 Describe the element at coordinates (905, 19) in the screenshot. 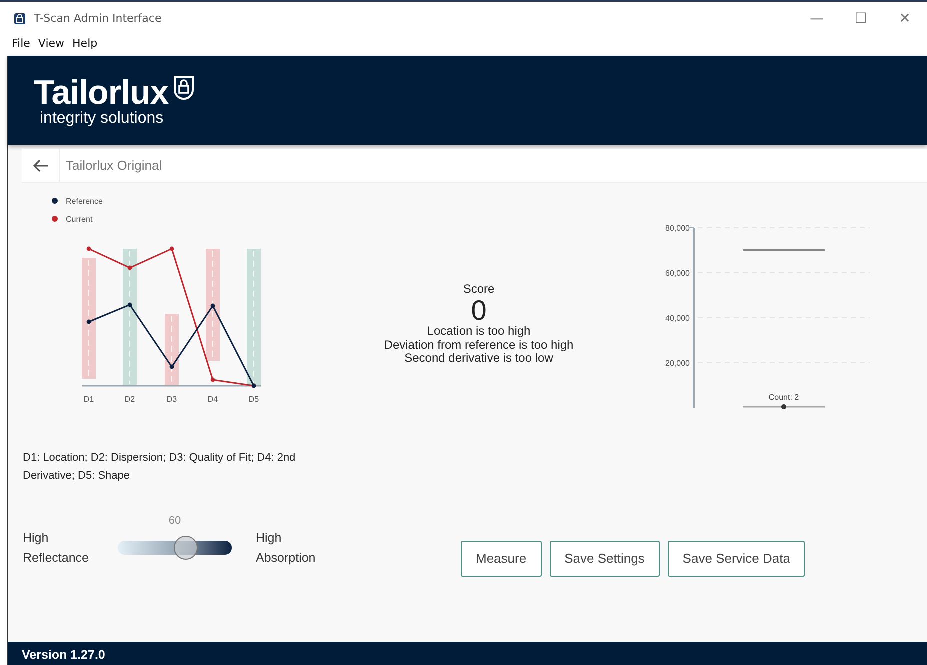

I see `close-icon: ✕` at that location.